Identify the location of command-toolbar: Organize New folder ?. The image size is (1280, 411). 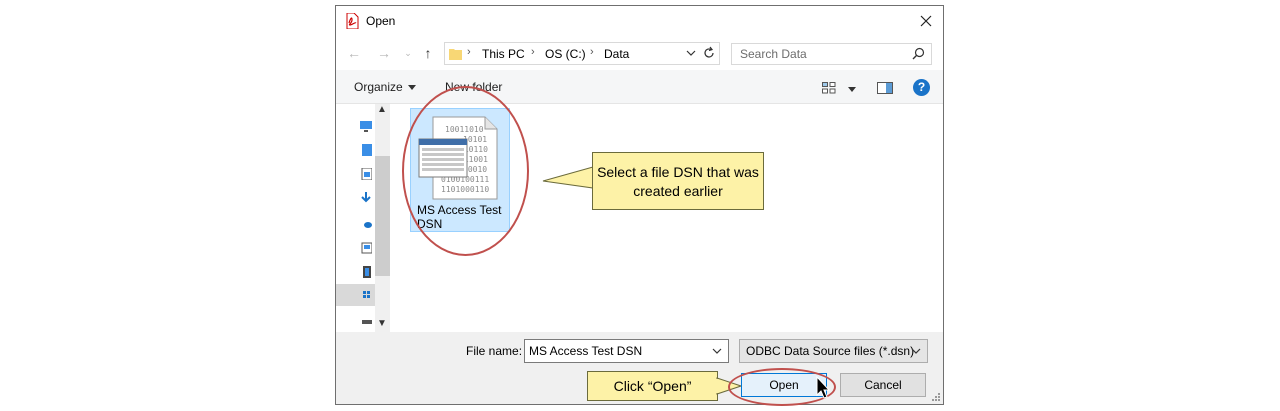
(639, 87).